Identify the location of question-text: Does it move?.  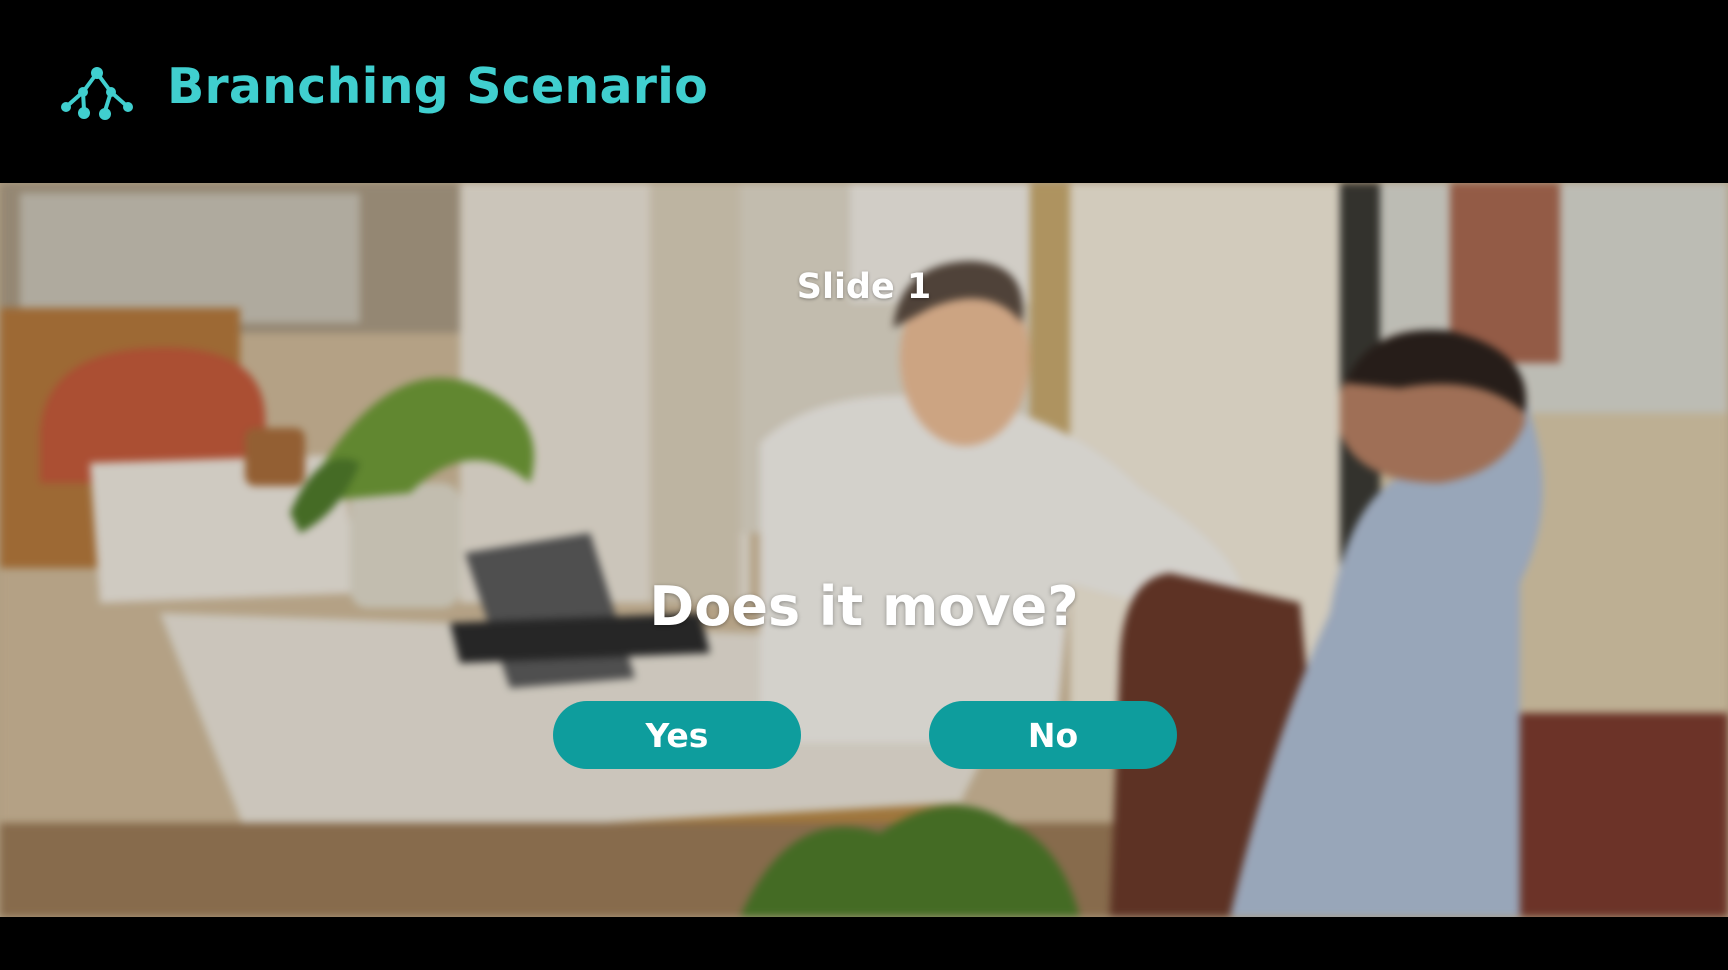
(864, 606).